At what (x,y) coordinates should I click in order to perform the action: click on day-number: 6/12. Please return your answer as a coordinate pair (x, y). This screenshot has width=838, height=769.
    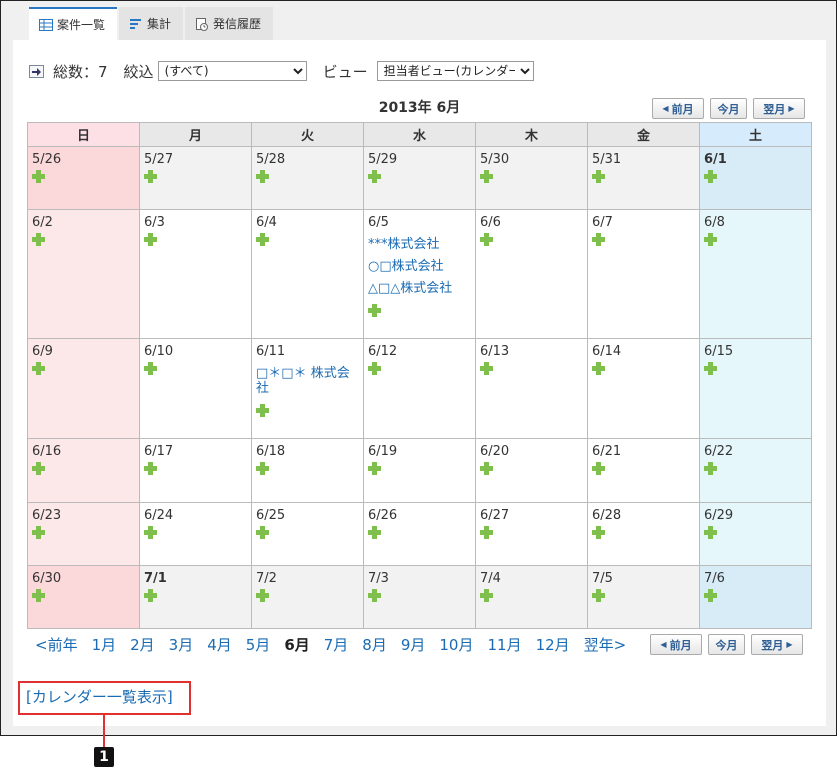
    Looking at the image, I should click on (383, 351).